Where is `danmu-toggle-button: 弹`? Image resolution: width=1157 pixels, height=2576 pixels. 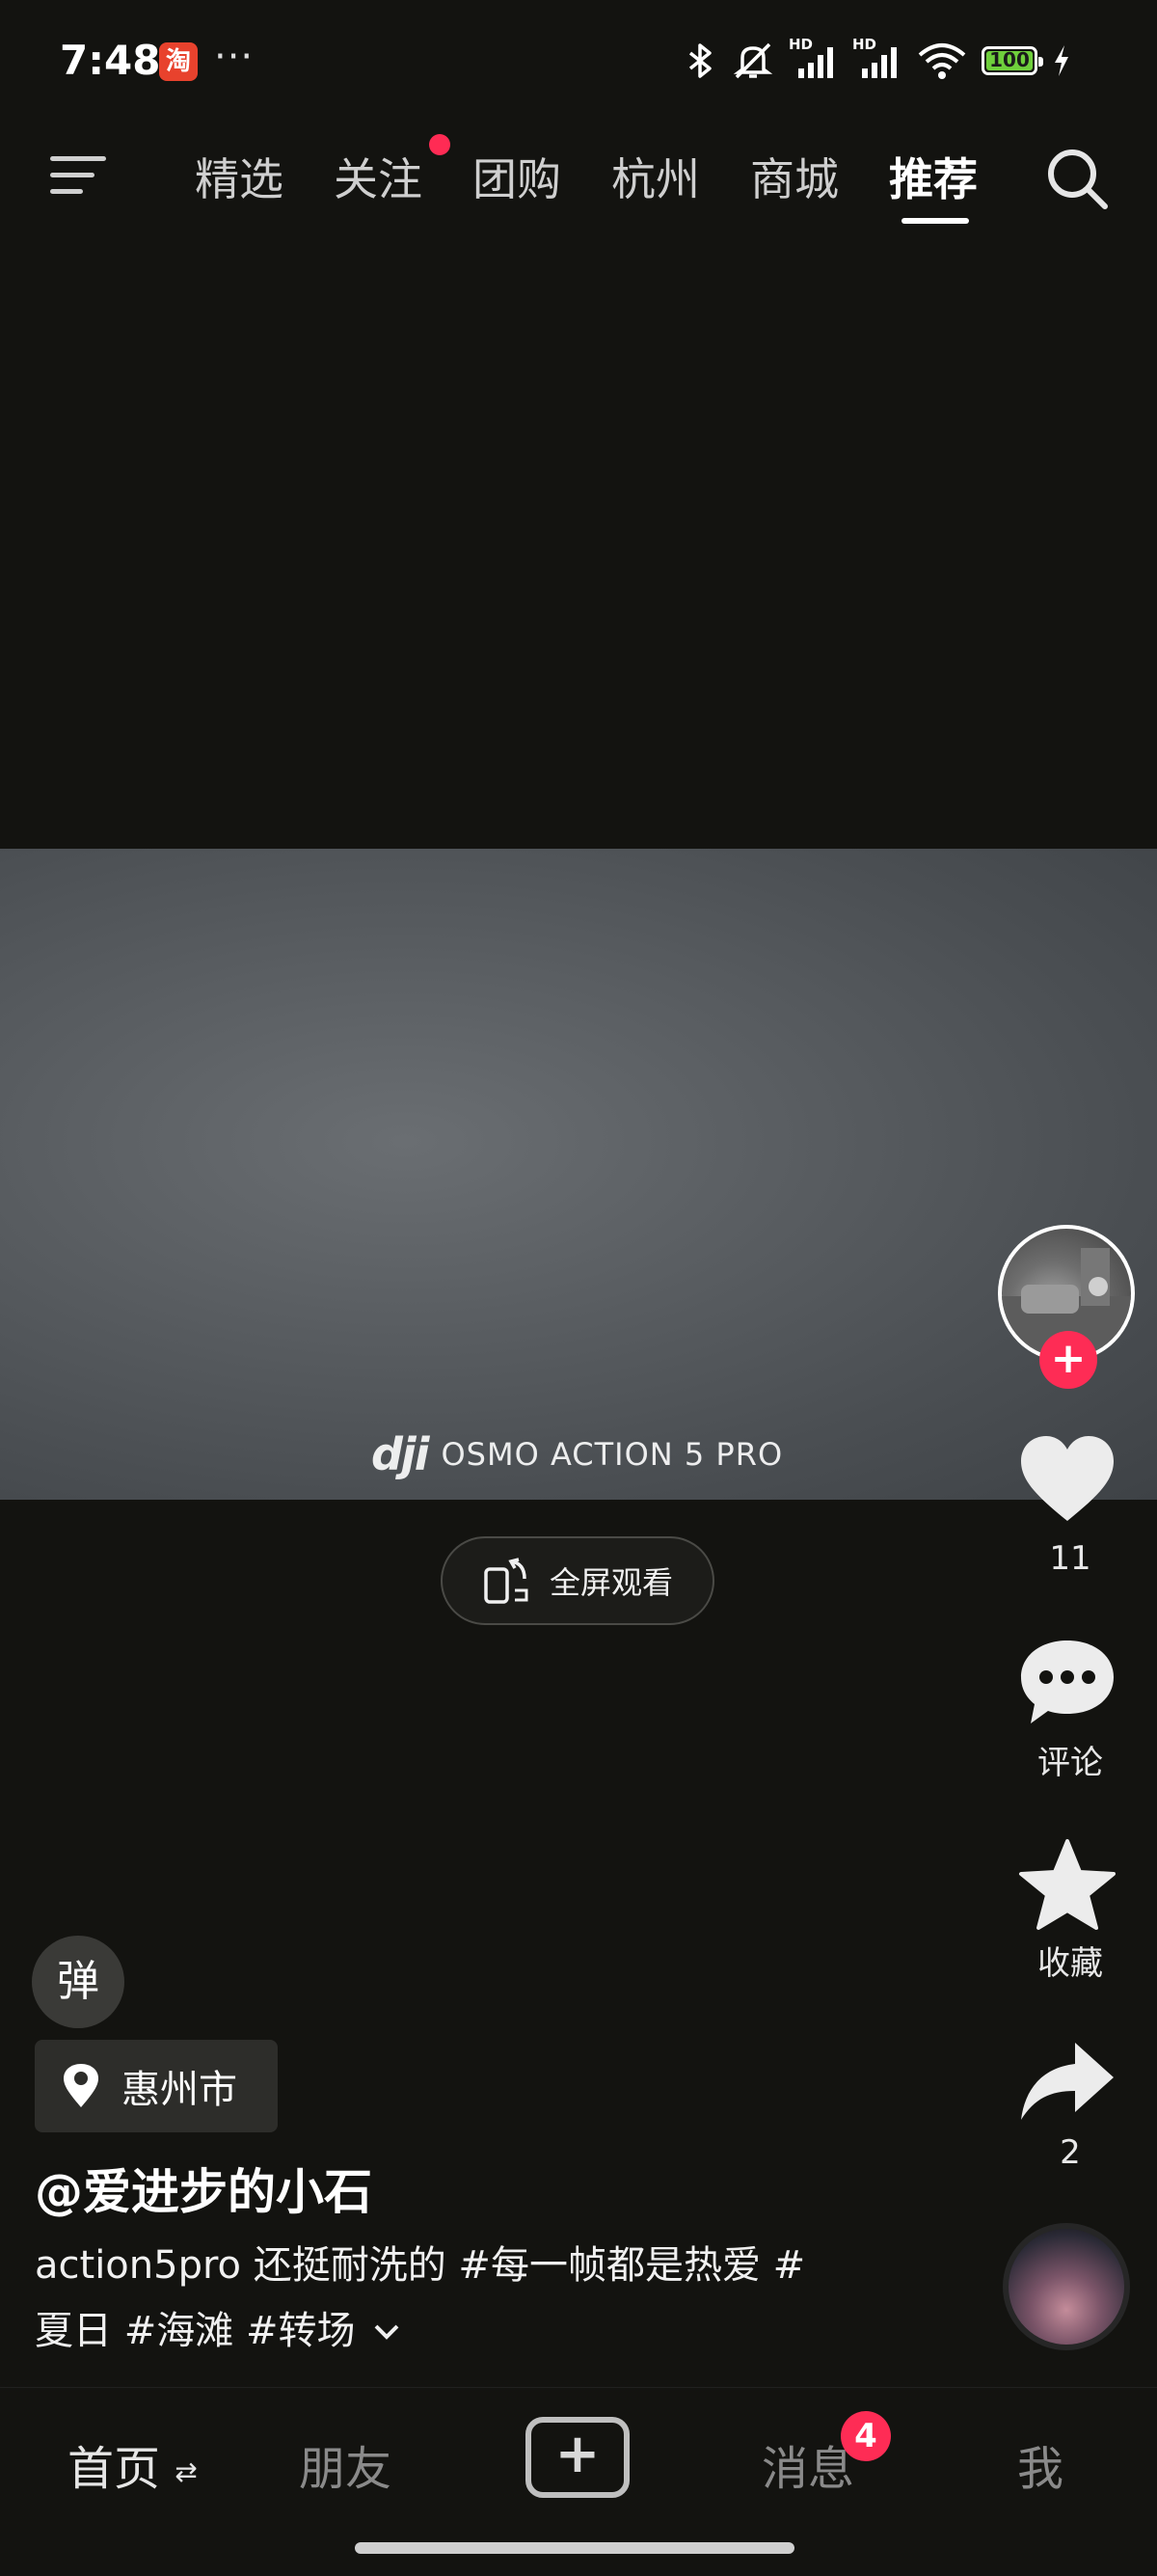
danmu-toggle-button: 弹 is located at coordinates (78, 1982).